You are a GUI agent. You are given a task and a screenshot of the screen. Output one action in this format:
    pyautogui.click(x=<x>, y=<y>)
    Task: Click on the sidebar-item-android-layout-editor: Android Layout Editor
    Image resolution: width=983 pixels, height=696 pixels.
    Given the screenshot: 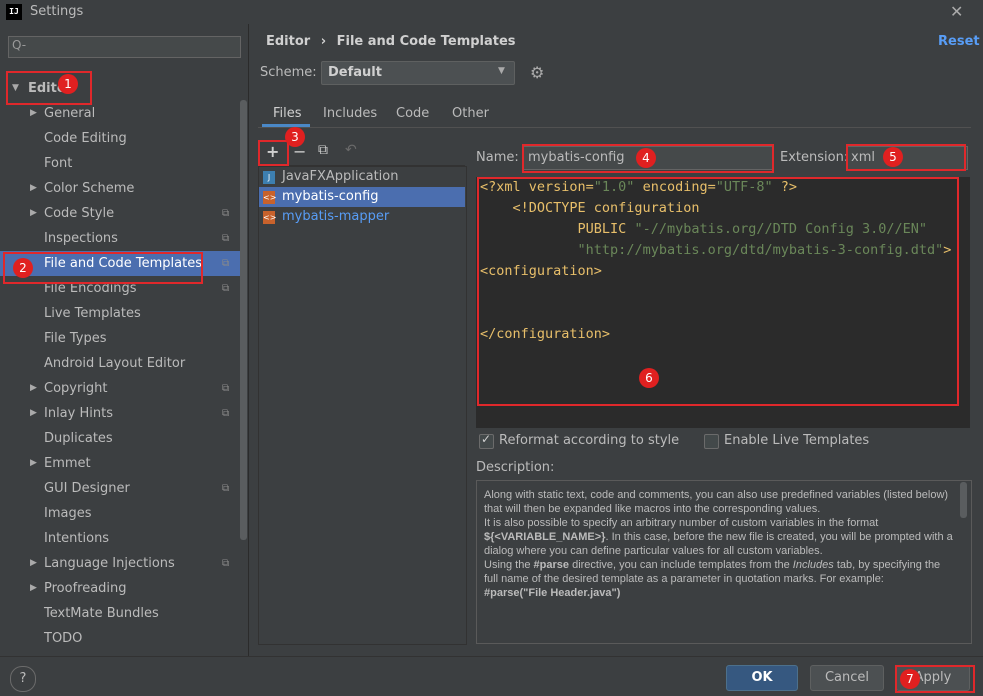 What is the action you would take?
    pyautogui.click(x=120, y=363)
    